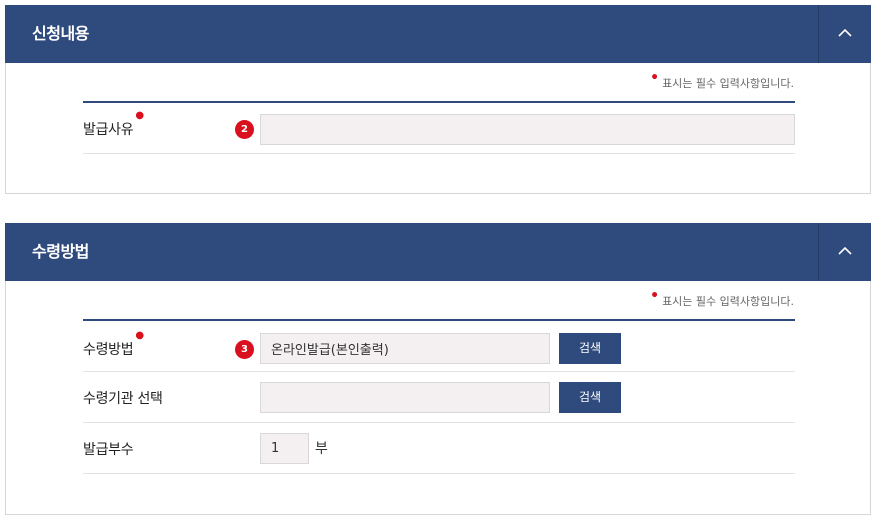 Image resolution: width=878 pixels, height=517 pixels. I want to click on field-label: 발급사유 ●, so click(113, 124).